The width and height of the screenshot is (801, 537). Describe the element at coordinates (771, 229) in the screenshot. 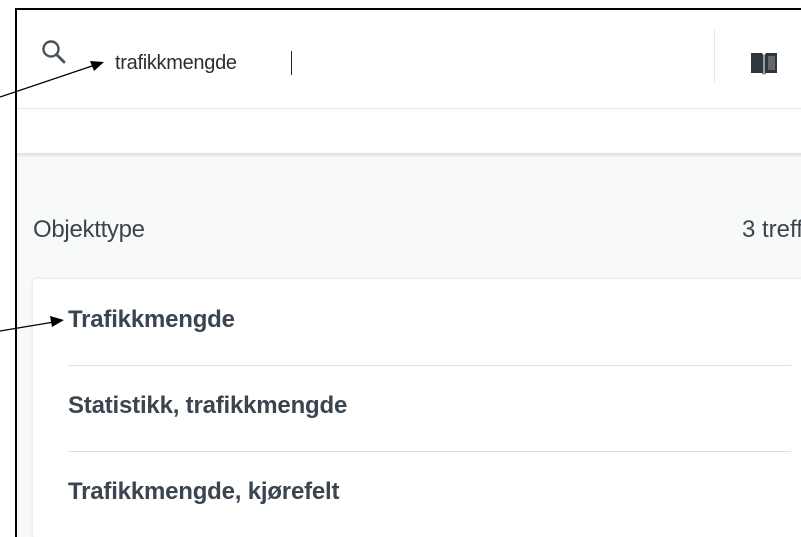

I see `result-count: 3 treff` at that location.